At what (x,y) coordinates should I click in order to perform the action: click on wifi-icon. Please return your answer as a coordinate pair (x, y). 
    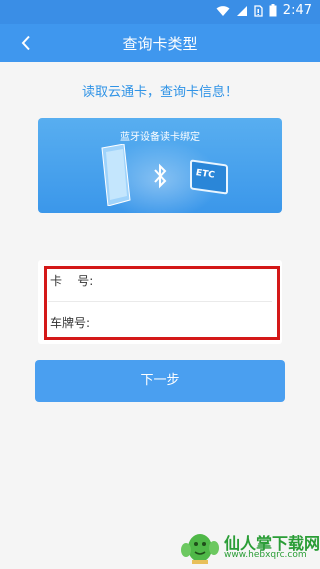
    Looking at the image, I should click on (223, 10).